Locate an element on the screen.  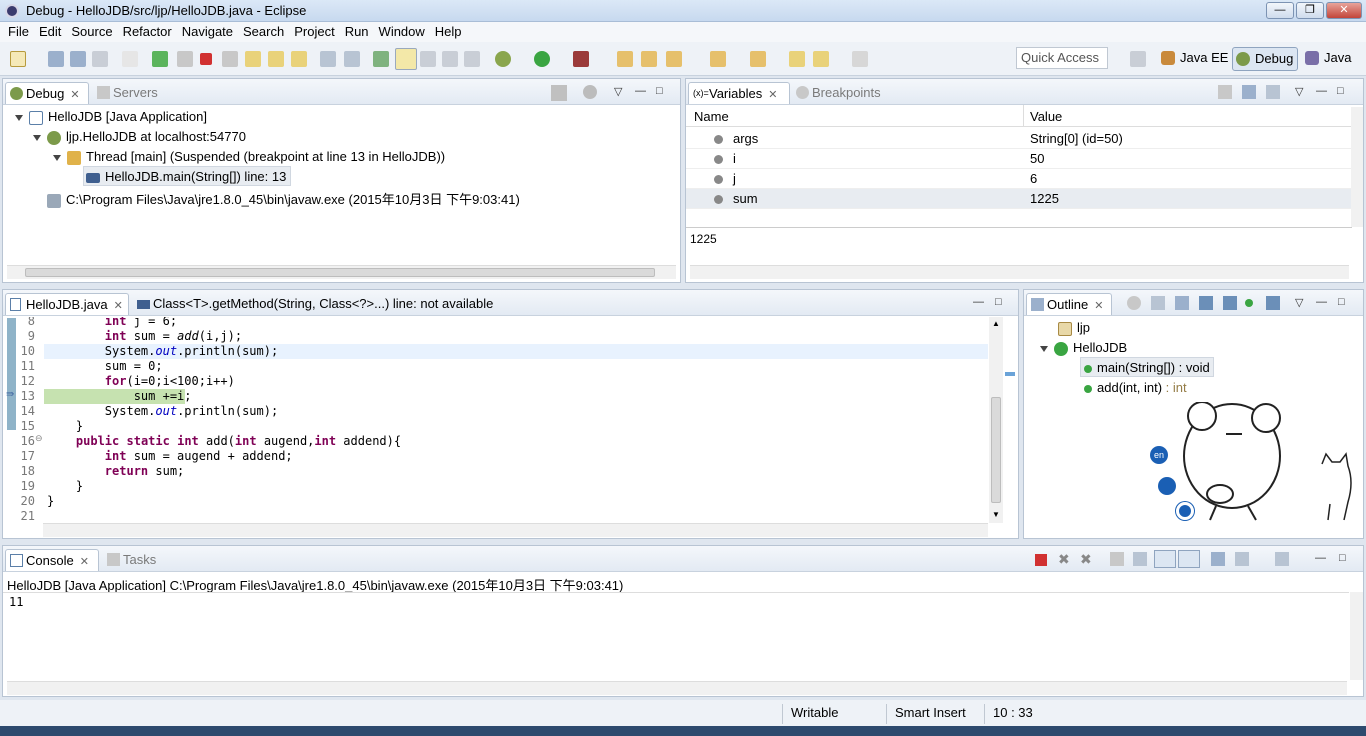
save-all-icon is located at coordinates (78, 59).